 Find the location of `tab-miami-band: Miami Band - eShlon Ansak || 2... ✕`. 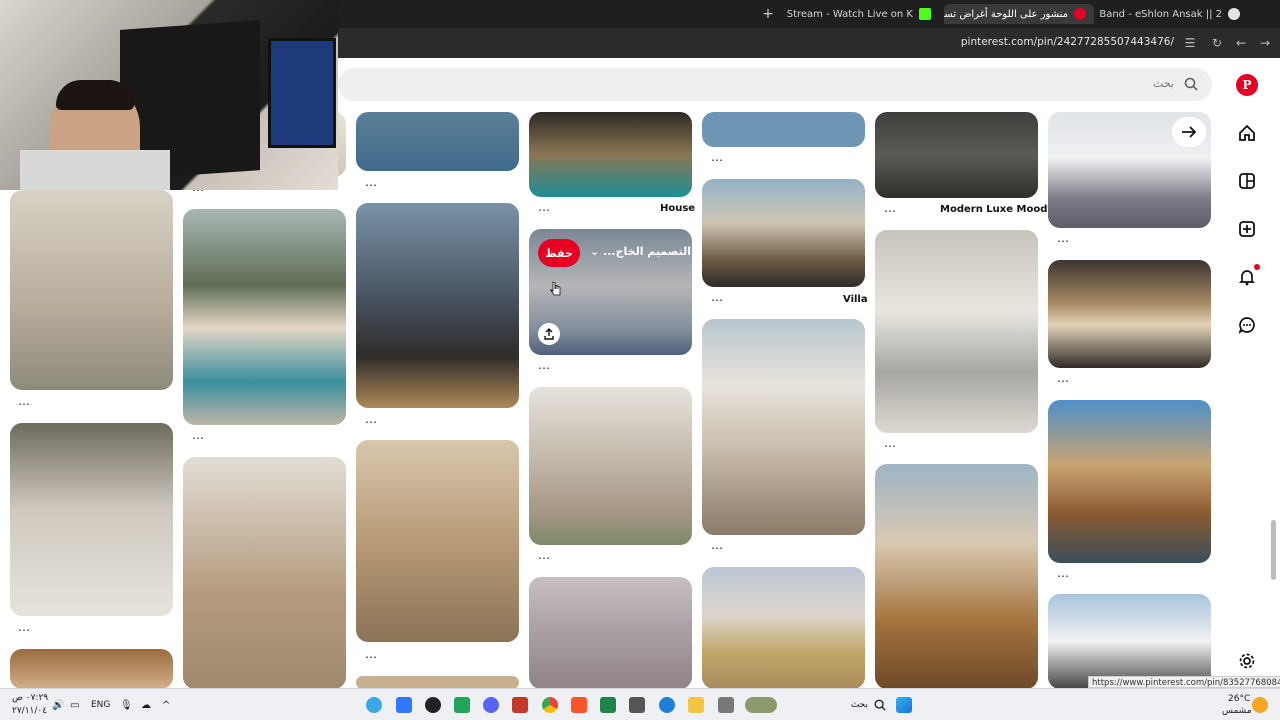

tab-miami-band: Miami Band - eShlon Ansak || 2... ✕ is located at coordinates (1173, 14).